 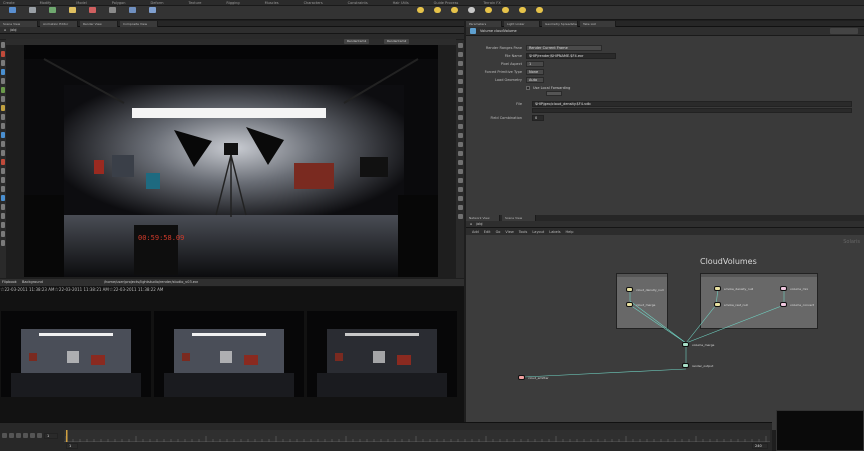 What do you see at coordinates (471, 224) in the screenshot?
I see `net-home-icon: ⌂` at bounding box center [471, 224].